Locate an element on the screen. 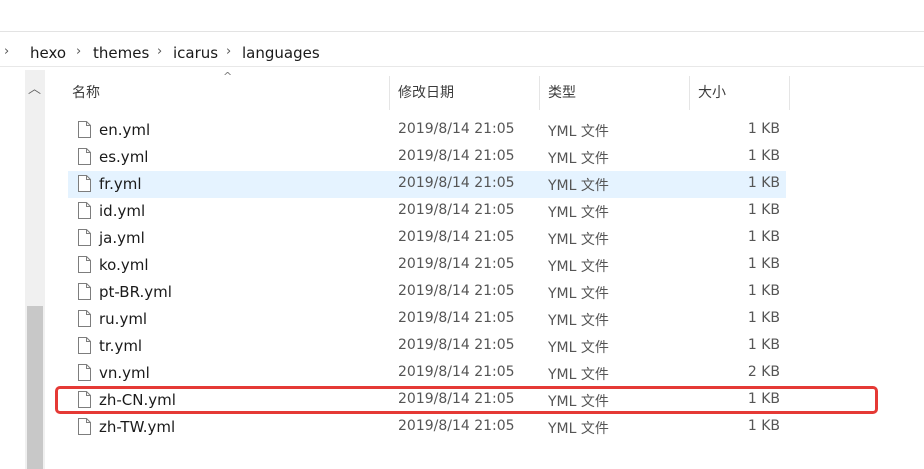  file-row: ru.yml 2019/8/14 21:05 YML 文件 1 KB is located at coordinates (427, 319).